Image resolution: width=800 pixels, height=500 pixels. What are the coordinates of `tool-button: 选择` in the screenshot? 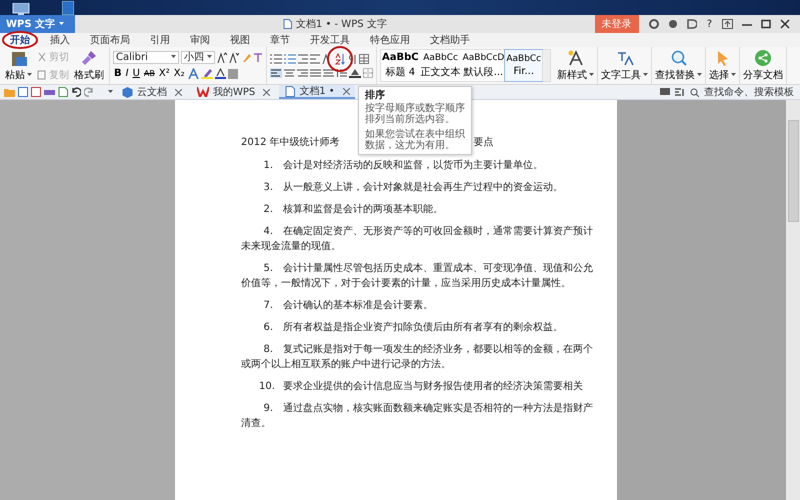 It's located at (722, 65).